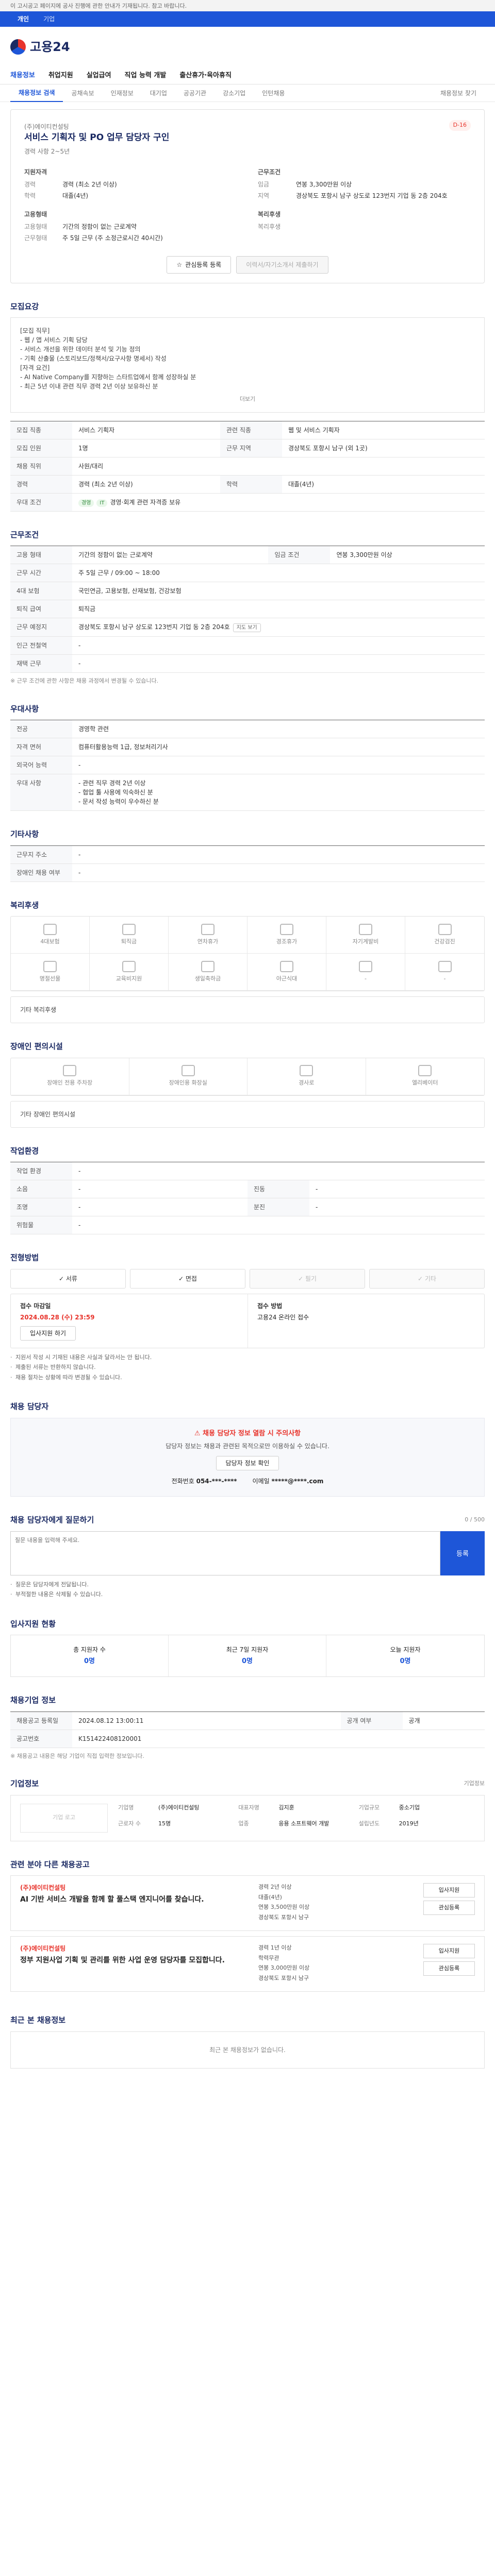 This screenshot has width=495, height=2576. Describe the element at coordinates (372, 195) in the screenshot. I see `summary-value: 경상북도 포항시 남구 상도로 123번지 기업 동 2층 204호` at that location.